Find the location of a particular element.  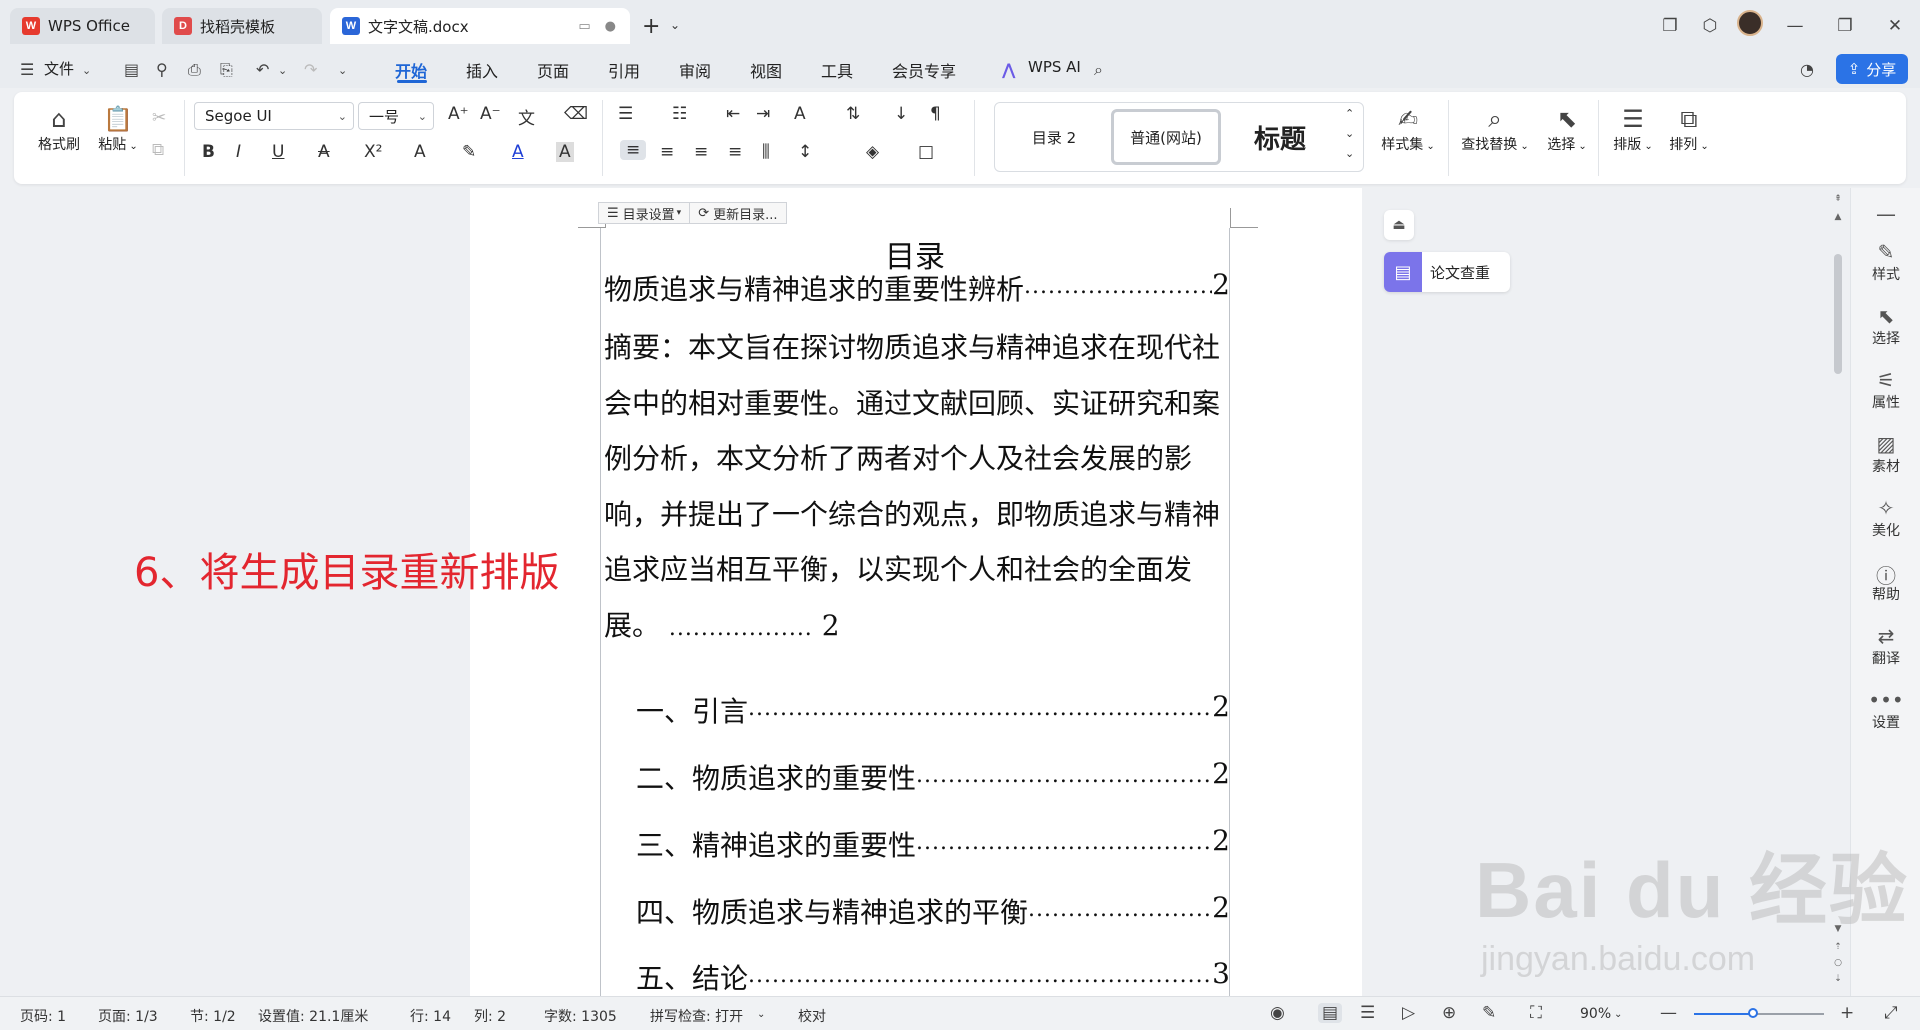

user-avatar is located at coordinates (1750, 25).